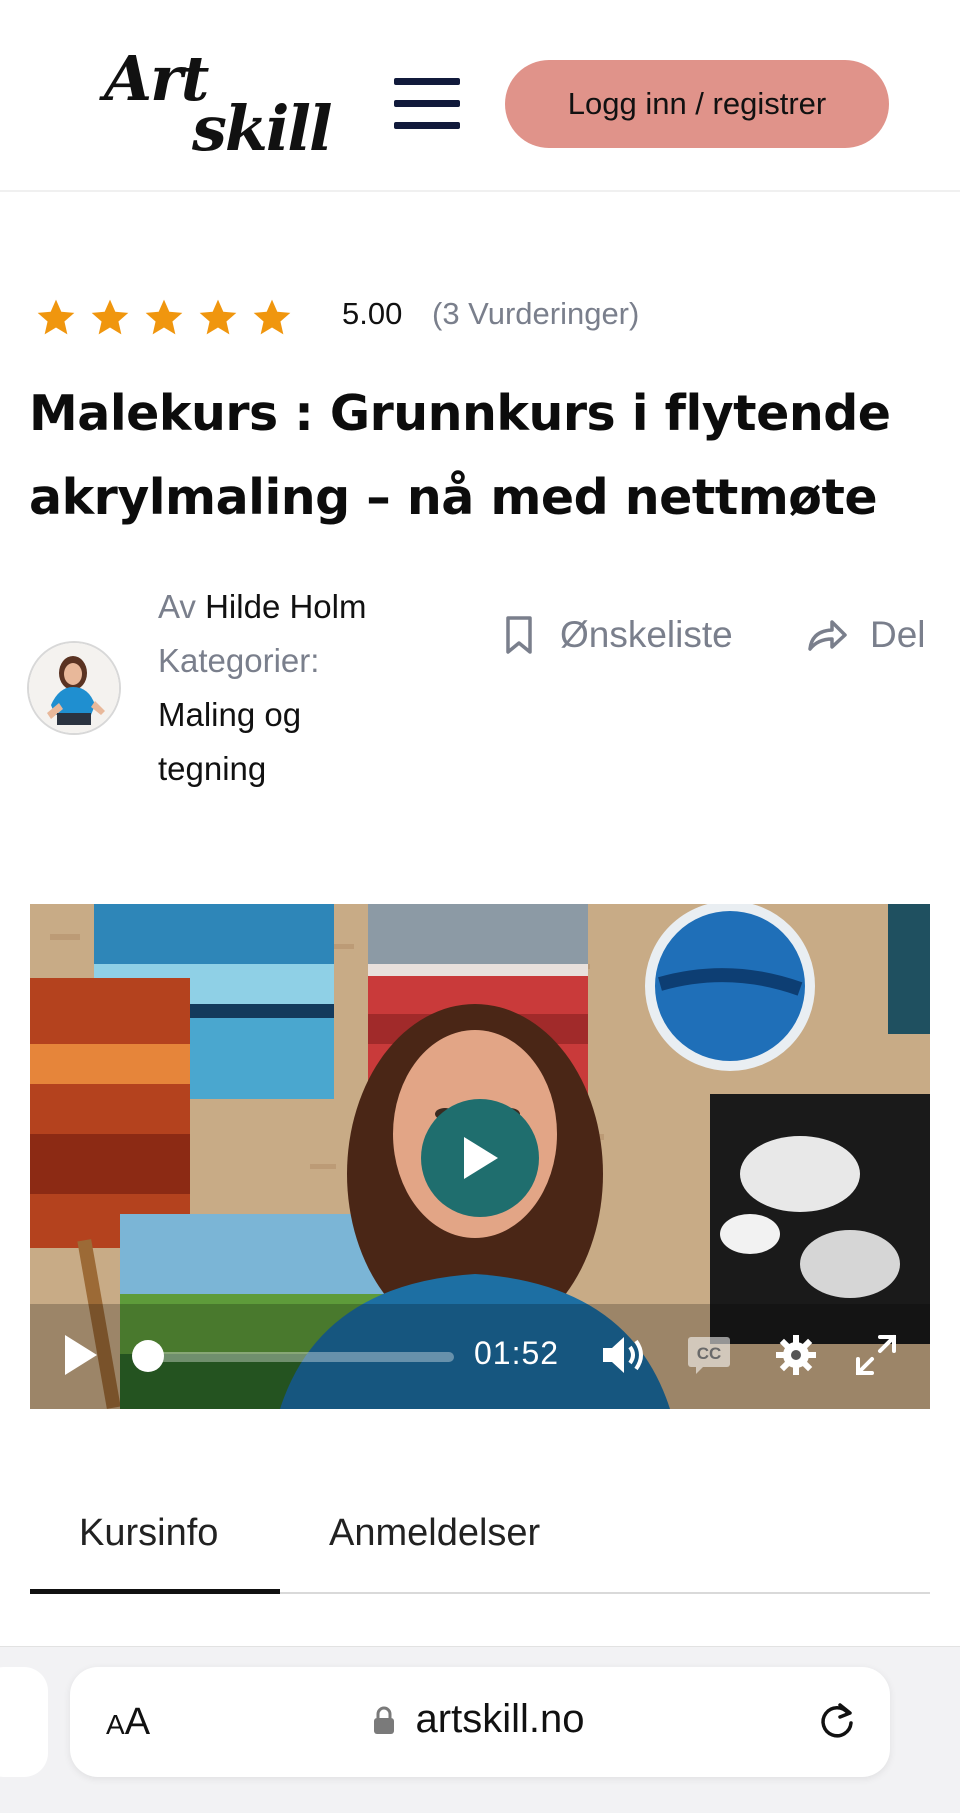  I want to click on previous-tab-preview, so click(24, 1722).